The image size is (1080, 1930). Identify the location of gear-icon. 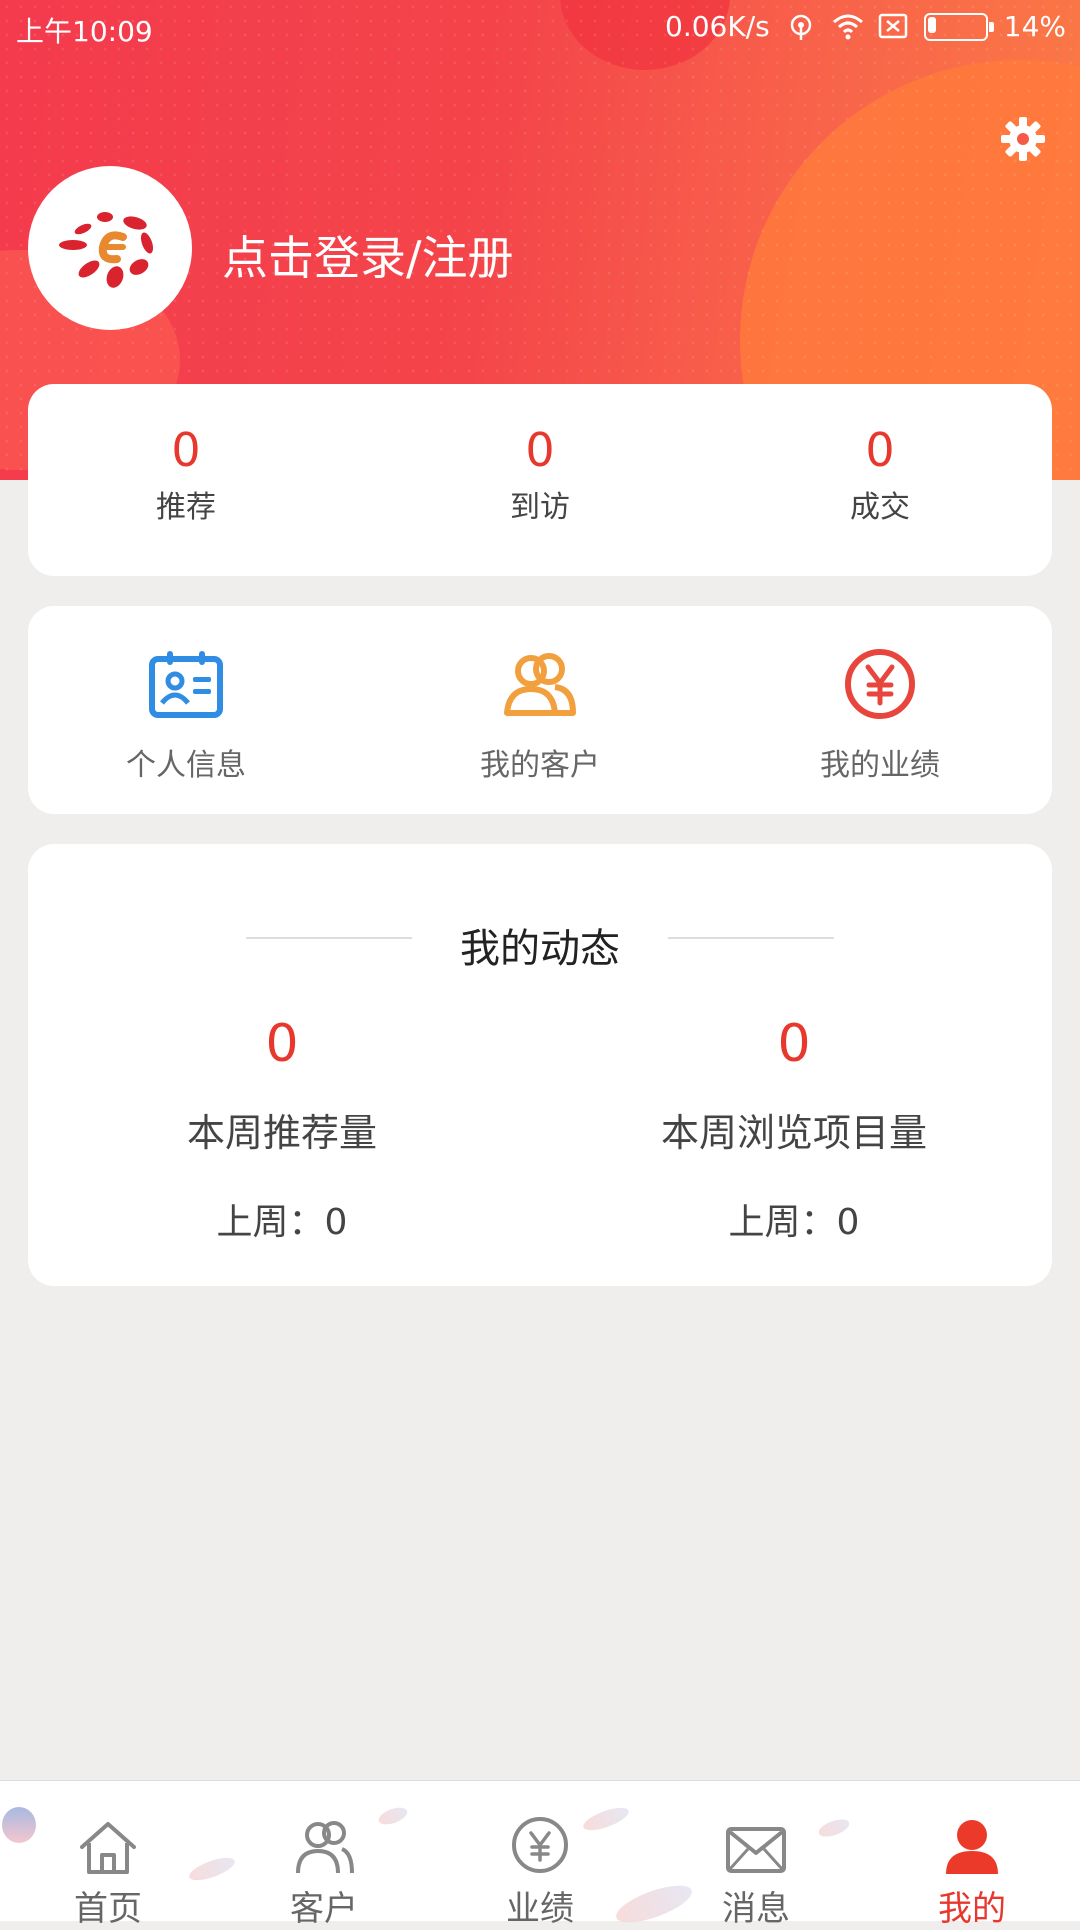
(1023, 139).